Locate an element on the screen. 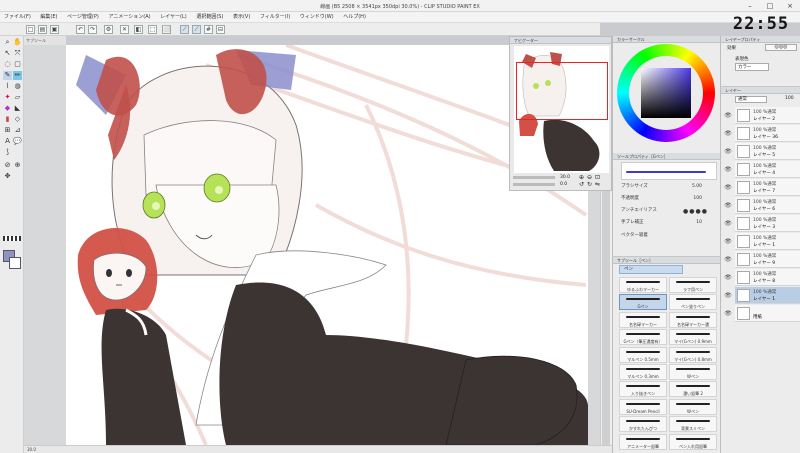 This screenshot has height=453, width=800. brush-item: マルペン 0.5mm is located at coordinates (643, 354).